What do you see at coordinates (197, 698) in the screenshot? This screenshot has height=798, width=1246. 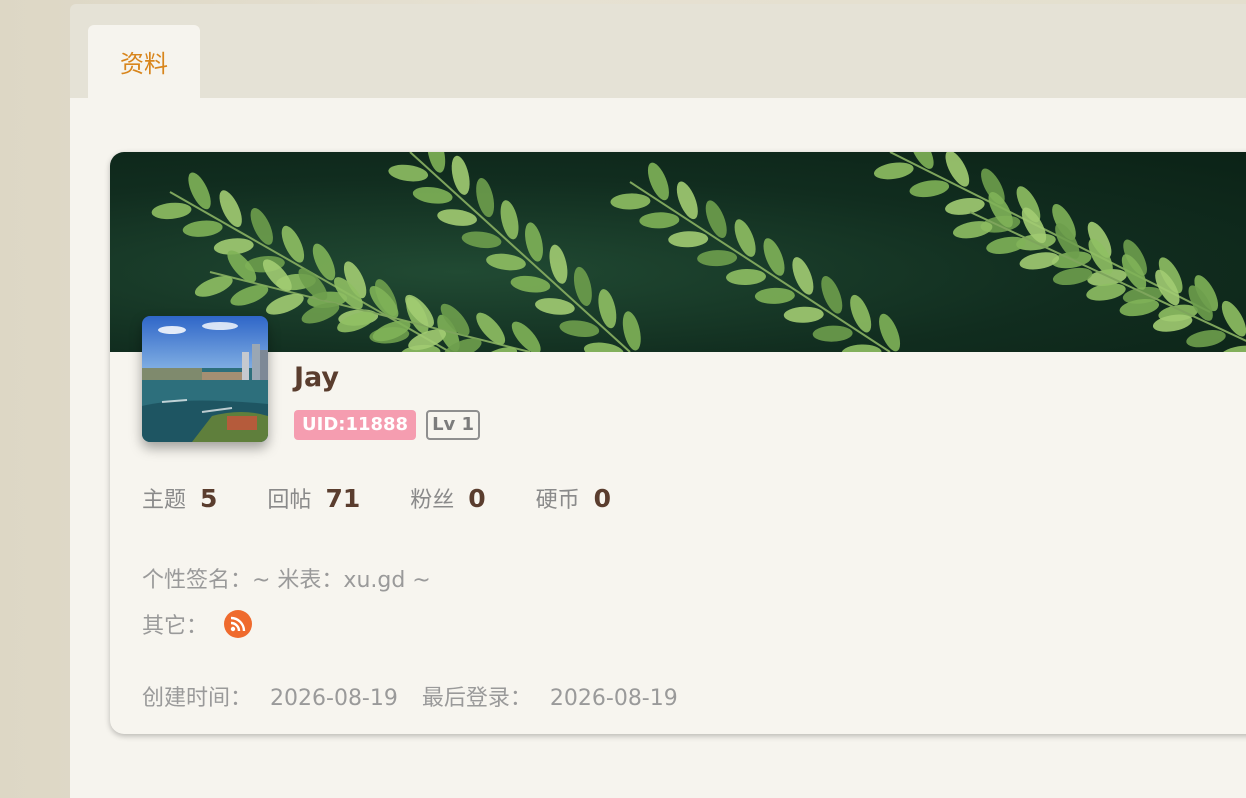 I see `created-label: 创建时间：` at bounding box center [197, 698].